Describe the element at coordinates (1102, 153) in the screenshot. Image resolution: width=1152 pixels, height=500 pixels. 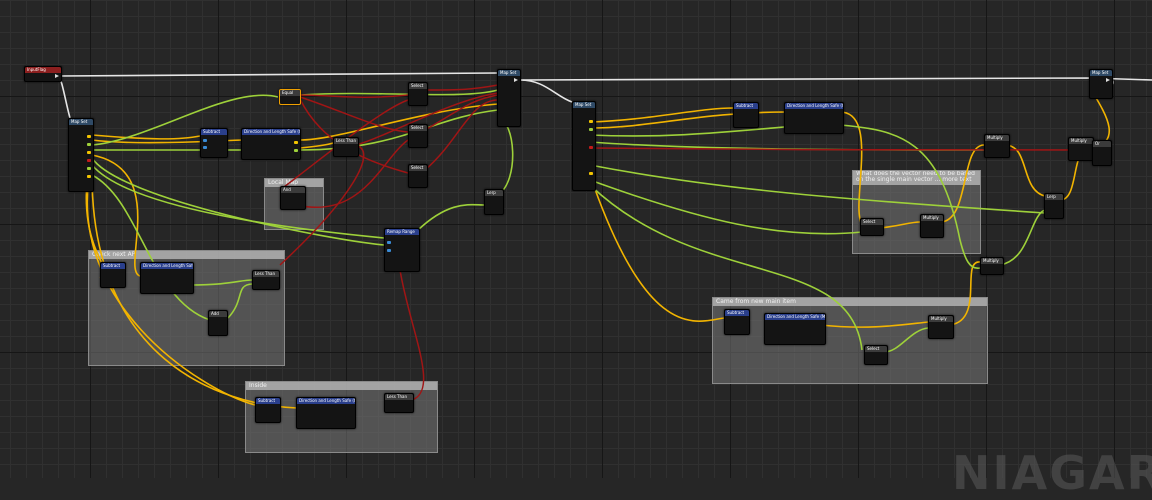
I see `or-node: Or` at that location.